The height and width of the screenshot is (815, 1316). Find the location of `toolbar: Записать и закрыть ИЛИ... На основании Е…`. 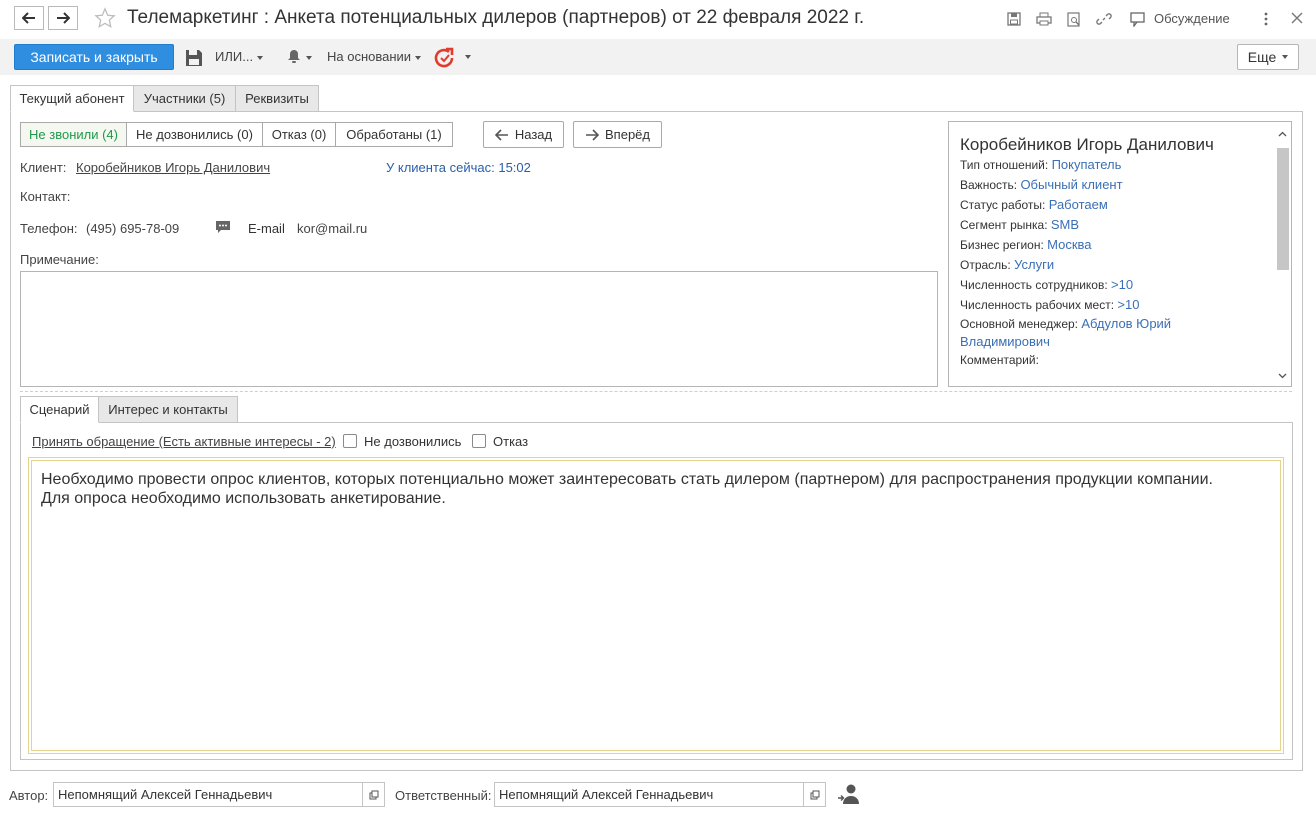

toolbar: Записать и закрыть ИЛИ... На основании Е… is located at coordinates (658, 57).